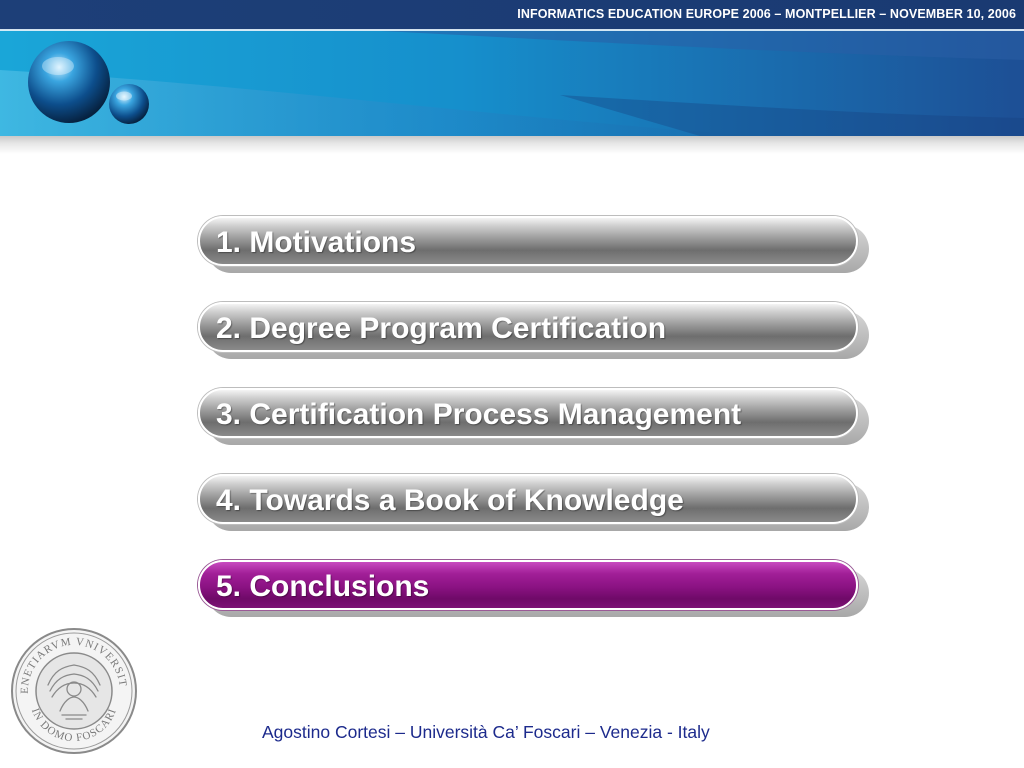  I want to click on agenda-item-label: 5. Conclusions, so click(323, 586).